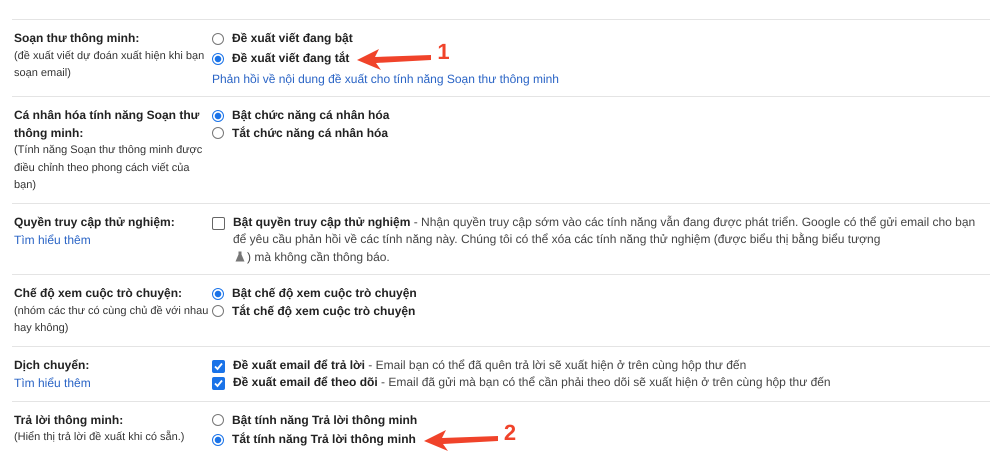 The image size is (1000, 458). I want to click on option-description: Đề xuất email để trả lời - Email bạn có thể đã quên trả lời sẽ xuất hiện ở trên cùng hộp thư đến, so click(489, 365).